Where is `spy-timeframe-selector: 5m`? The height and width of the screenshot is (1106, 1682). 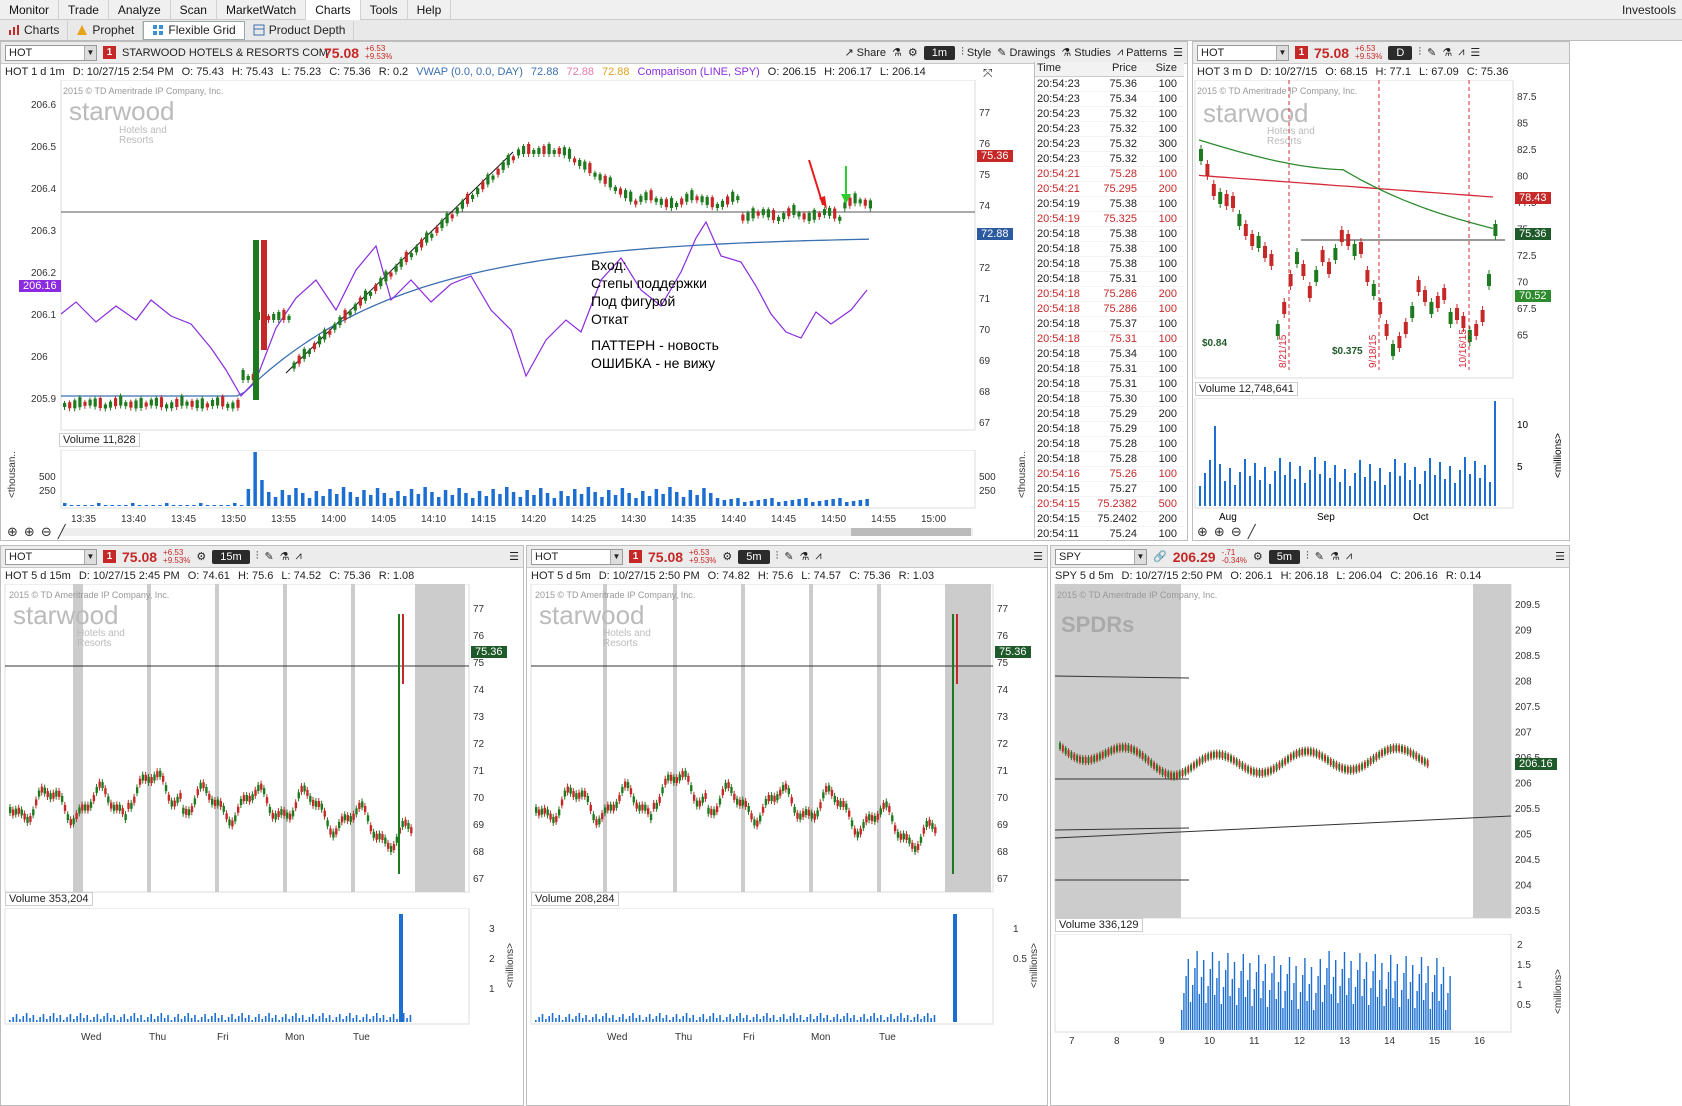
spy-timeframe-selector: 5m is located at coordinates (1284, 556).